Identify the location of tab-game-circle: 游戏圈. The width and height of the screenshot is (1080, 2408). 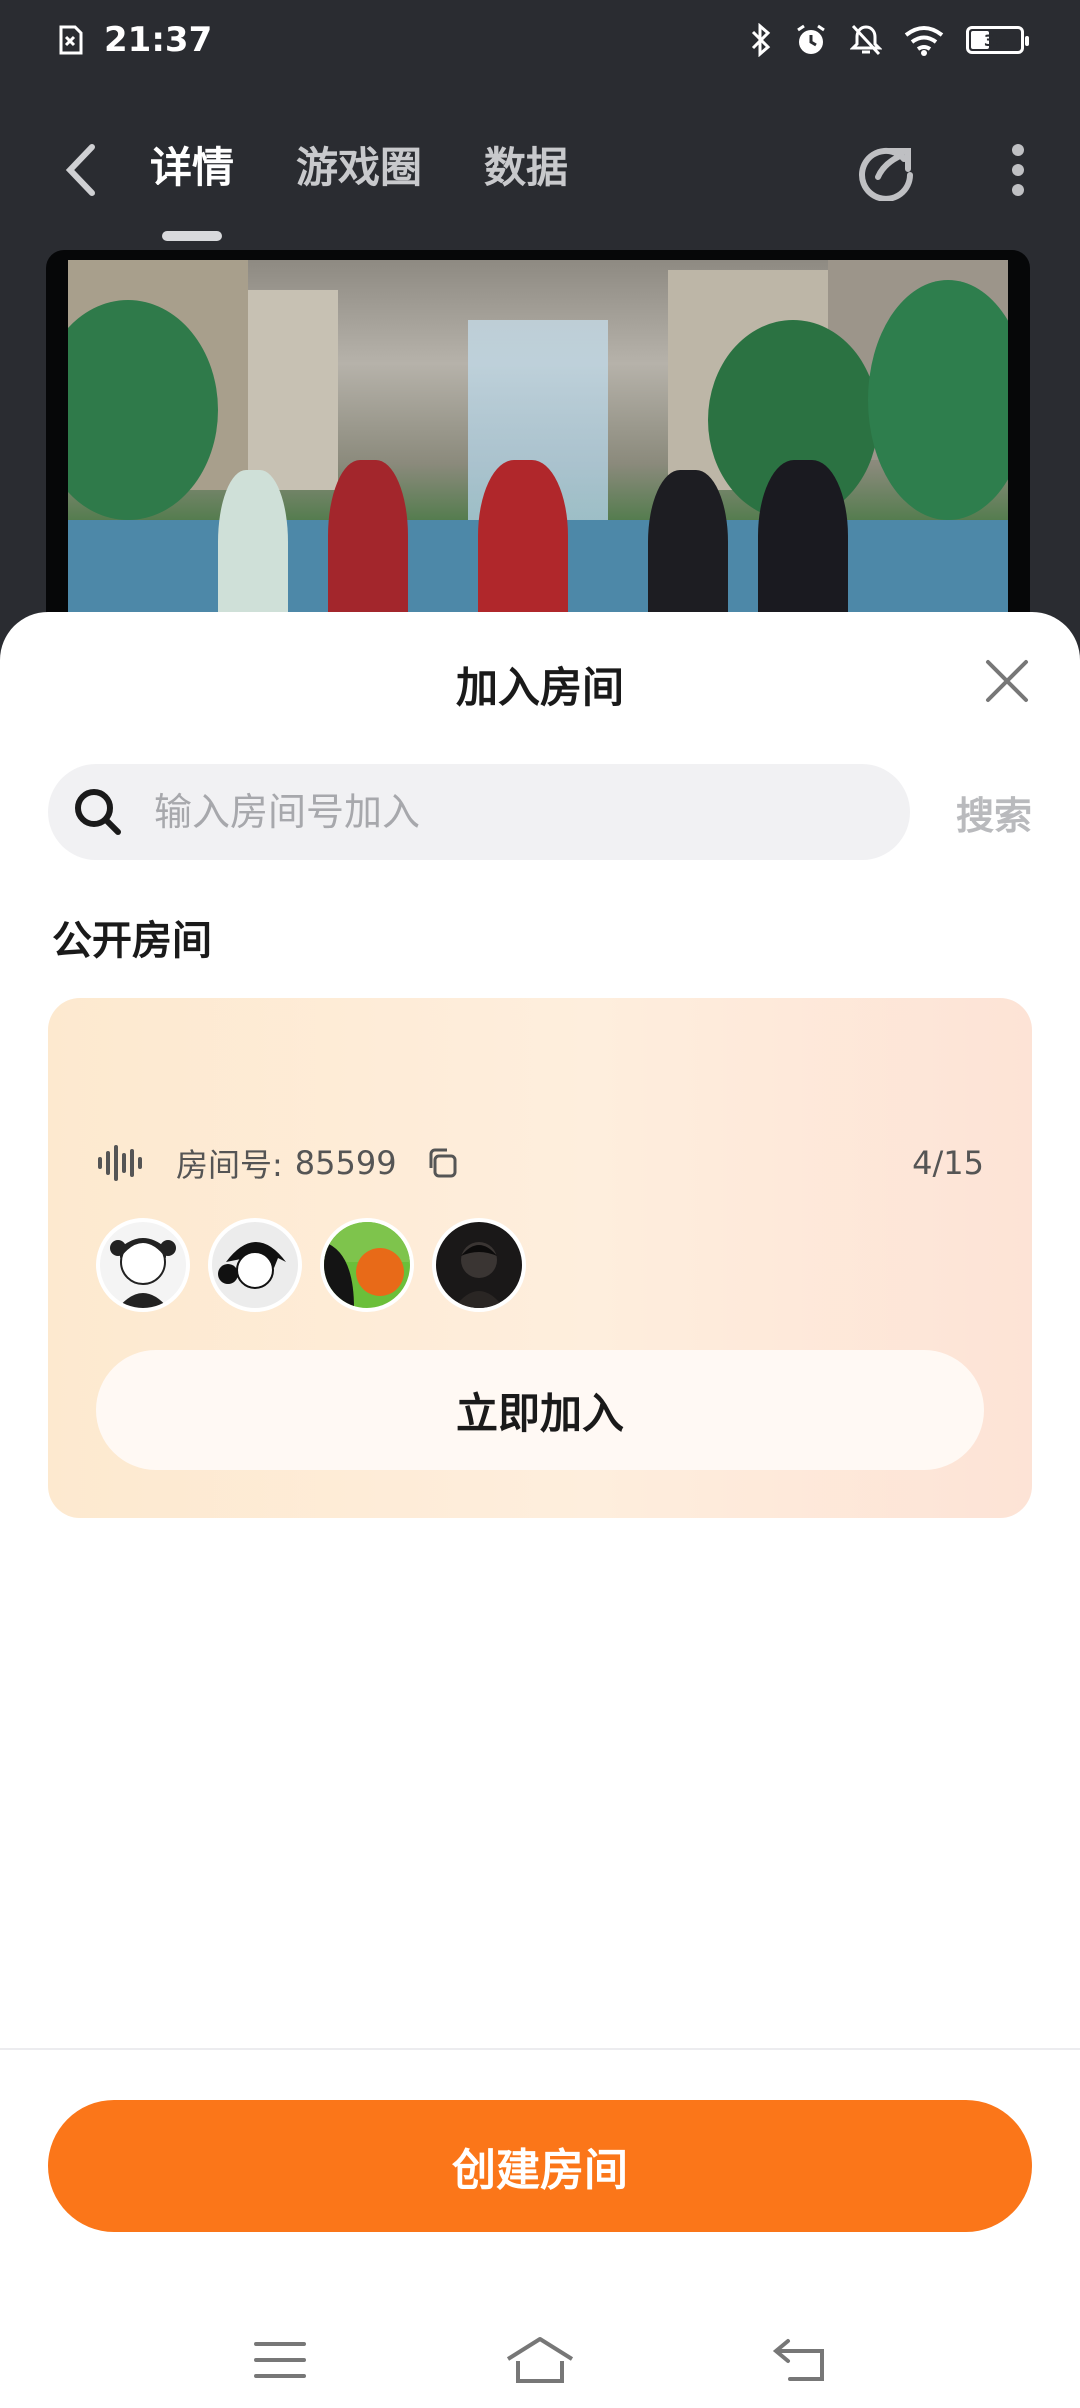
(359, 170).